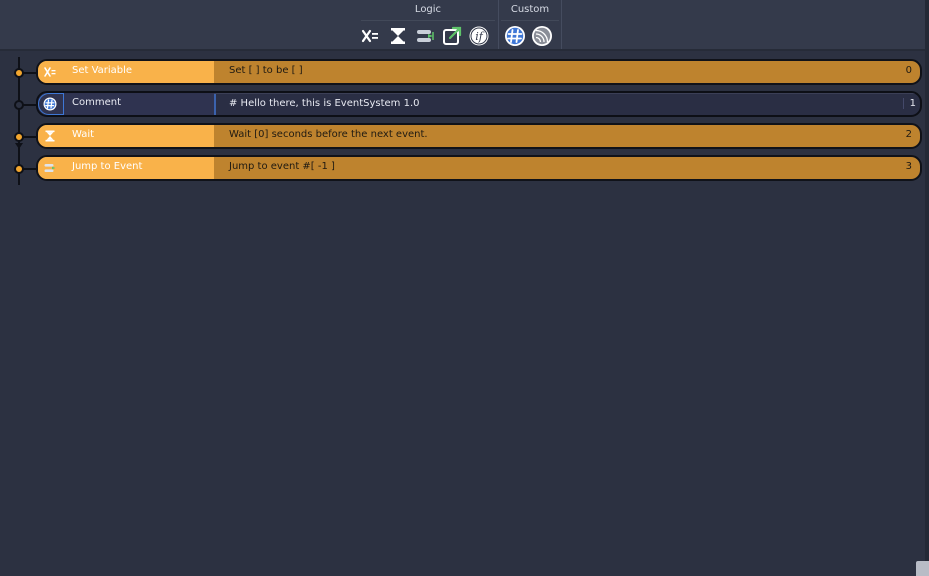  Describe the element at coordinates (530, 9) in the screenshot. I see `toolbar-group-title: Custom` at that location.